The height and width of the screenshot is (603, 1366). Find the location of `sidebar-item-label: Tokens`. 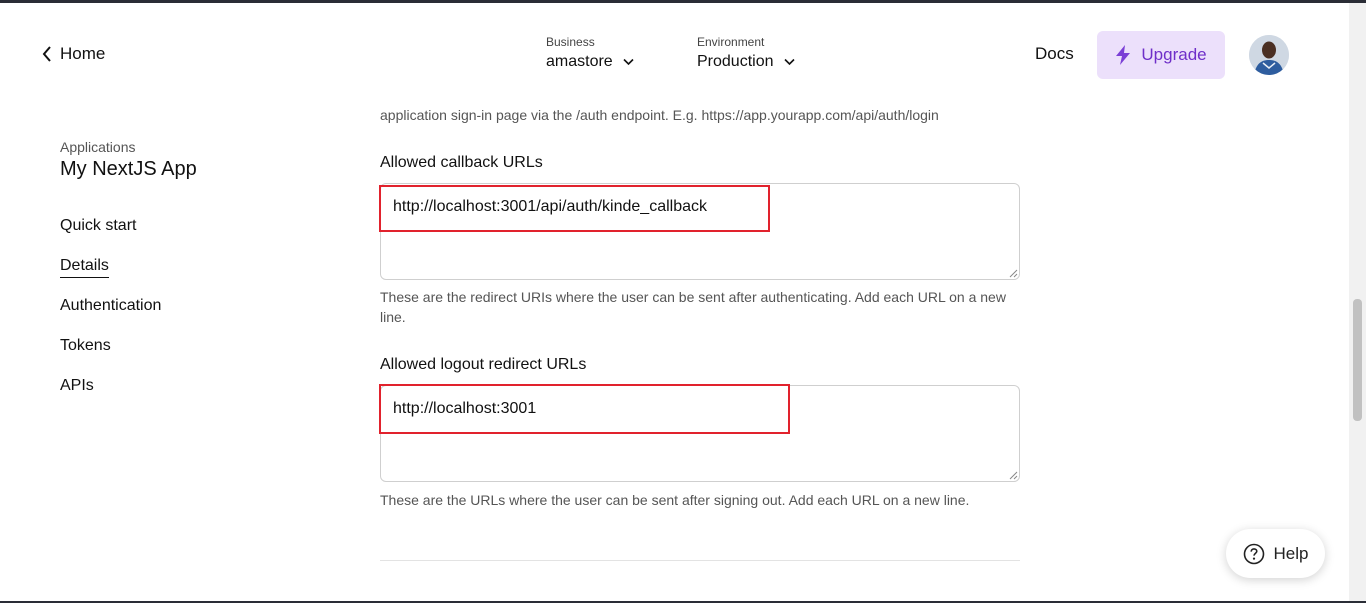

sidebar-item-label: Tokens is located at coordinates (85, 345).